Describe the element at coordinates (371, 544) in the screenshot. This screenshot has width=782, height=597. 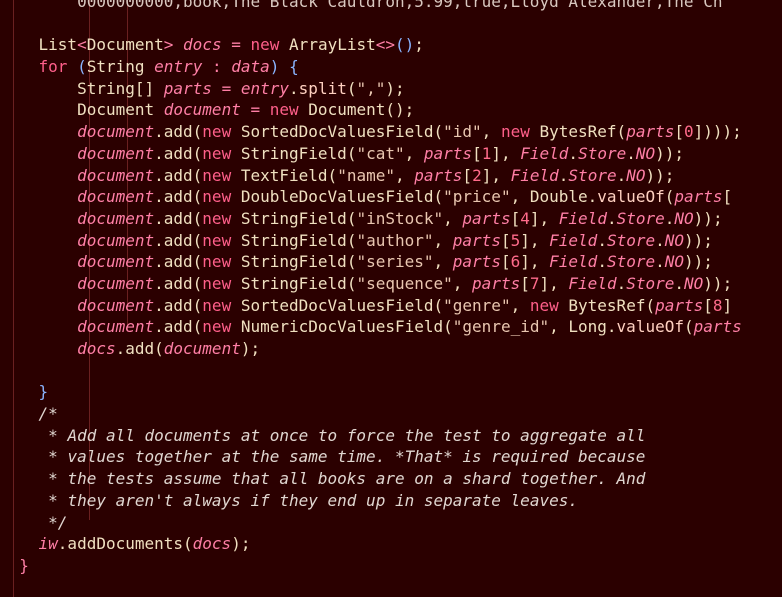
I see `code-line: iw.addDocuments(docs);` at that location.